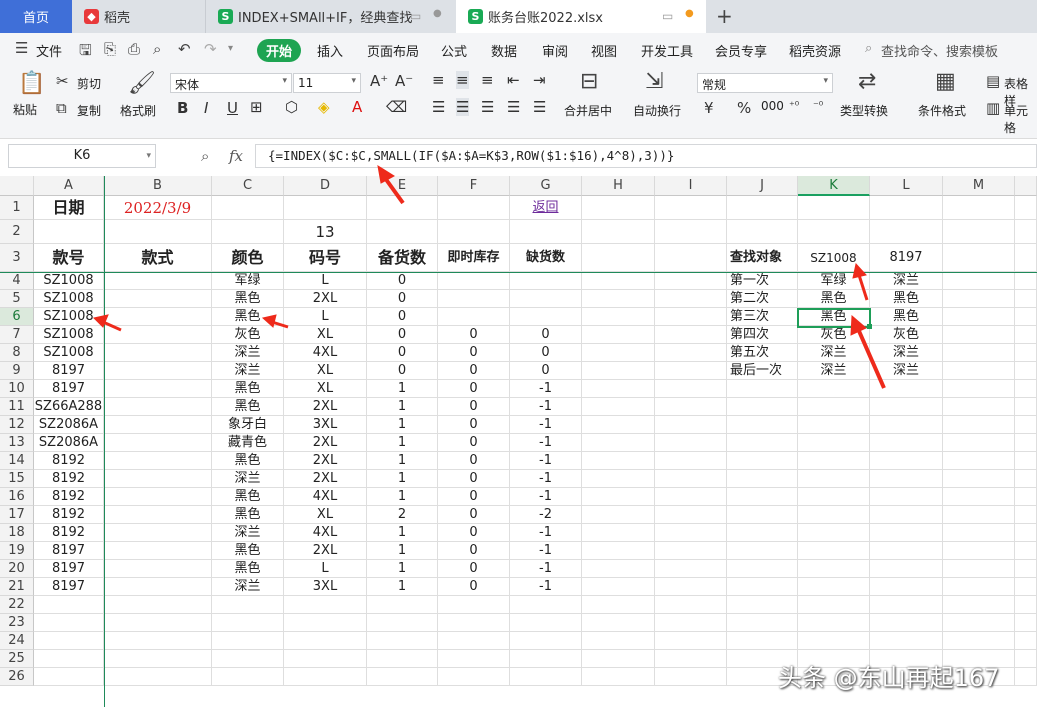 The width and height of the screenshot is (1037, 707). I want to click on arrow-to-formula, so click(391, 184).